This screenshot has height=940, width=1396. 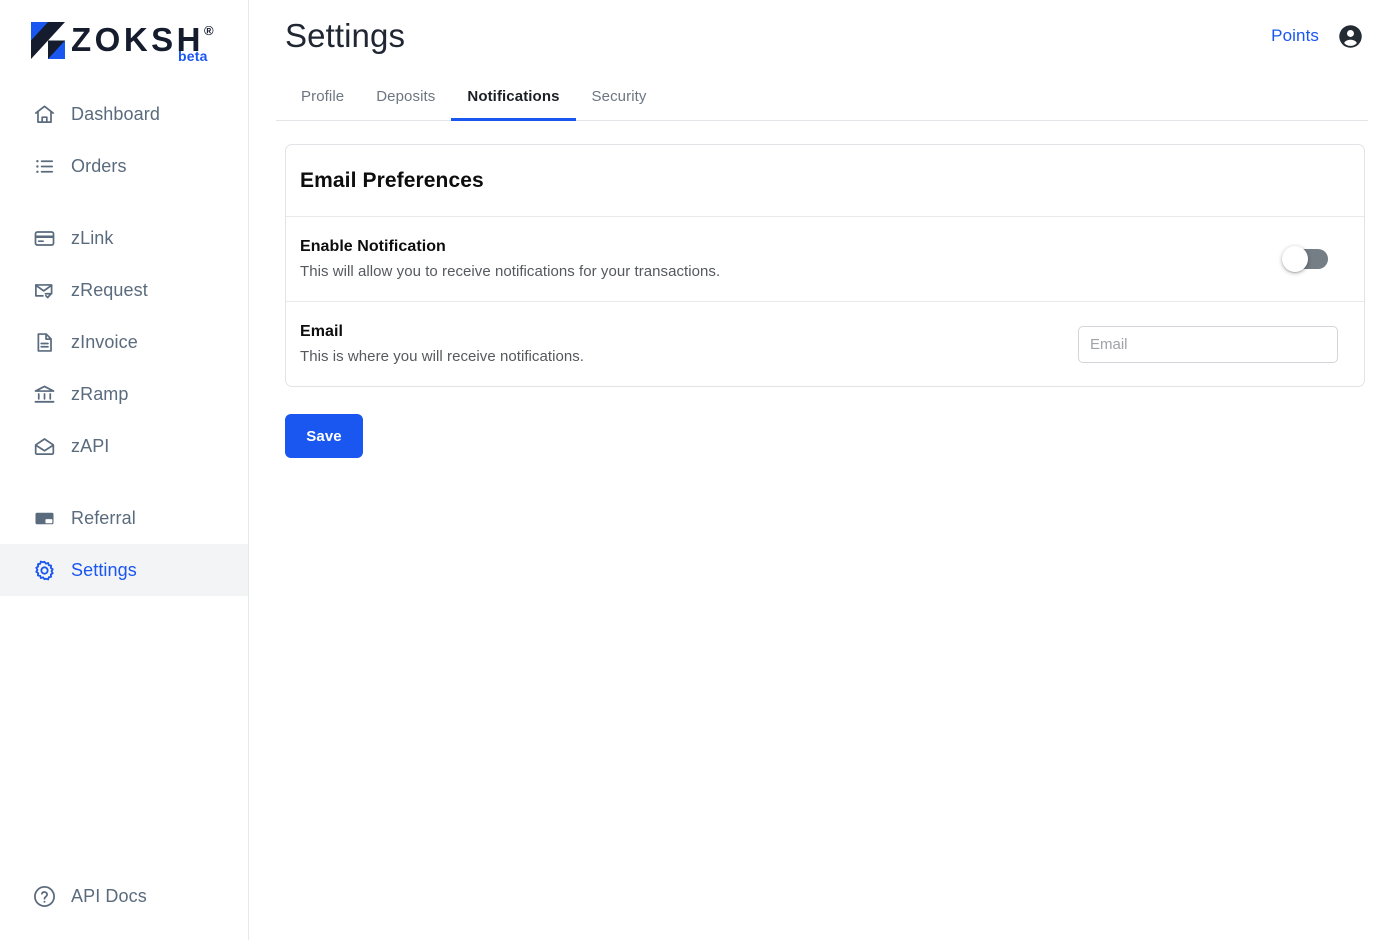 I want to click on sidebar-item-label: zLink, so click(x=92, y=237).